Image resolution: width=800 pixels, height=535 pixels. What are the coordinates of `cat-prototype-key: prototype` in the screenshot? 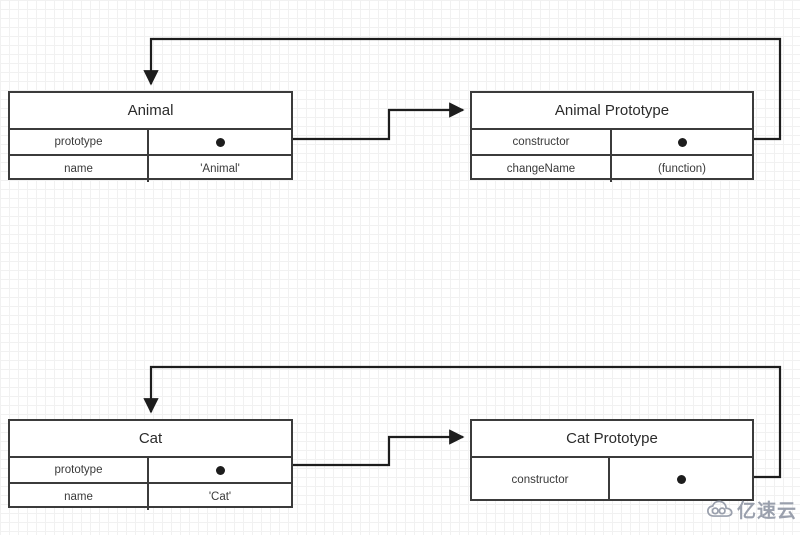 It's located at (79, 470).